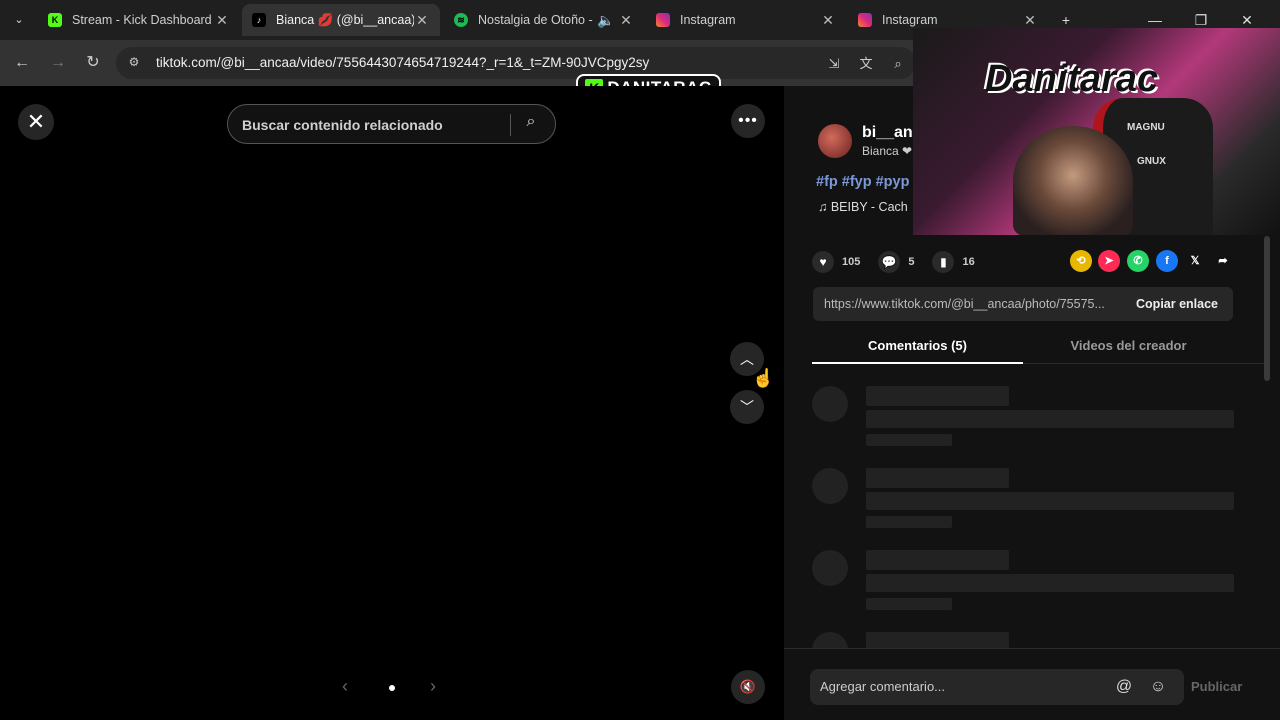 The width and height of the screenshot is (1280, 720). Describe the element at coordinates (1109, 261) in the screenshot. I see `send-icon: ➤` at that location.